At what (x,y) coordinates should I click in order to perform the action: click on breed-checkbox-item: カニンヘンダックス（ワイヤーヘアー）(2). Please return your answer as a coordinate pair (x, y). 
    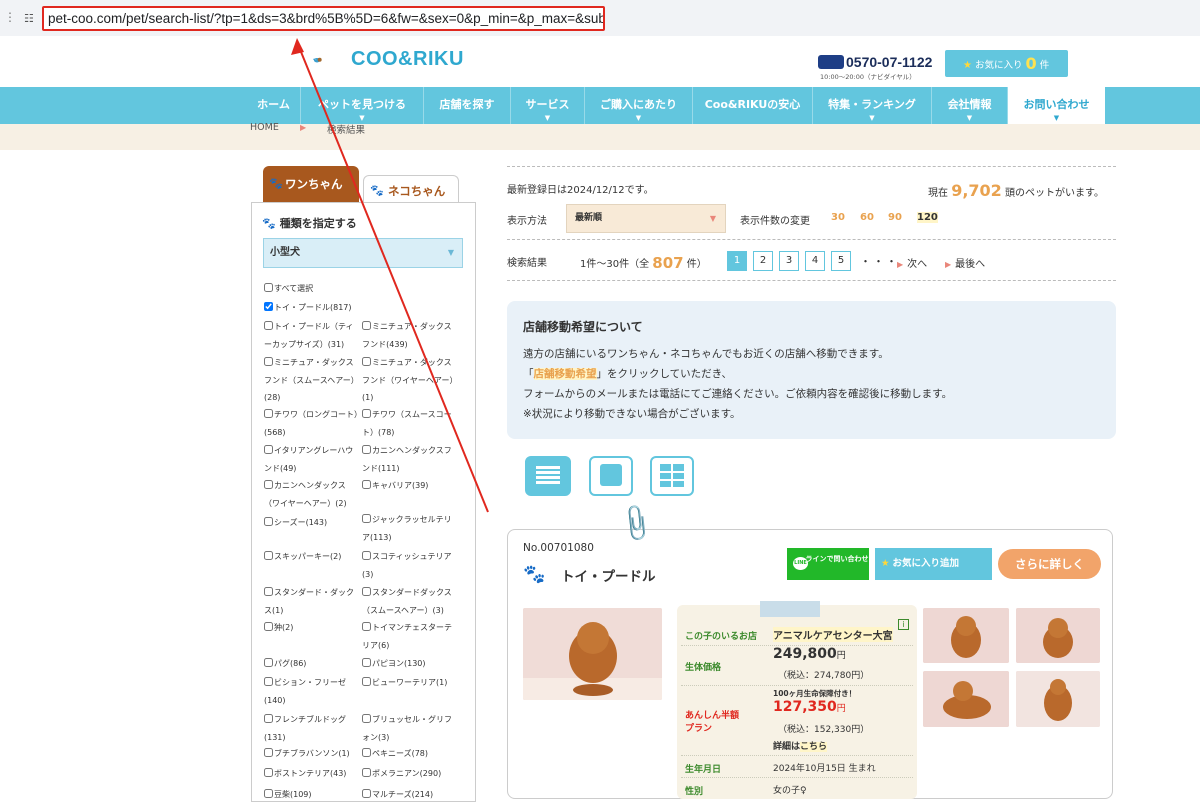
    Looking at the image, I should click on (311, 494).